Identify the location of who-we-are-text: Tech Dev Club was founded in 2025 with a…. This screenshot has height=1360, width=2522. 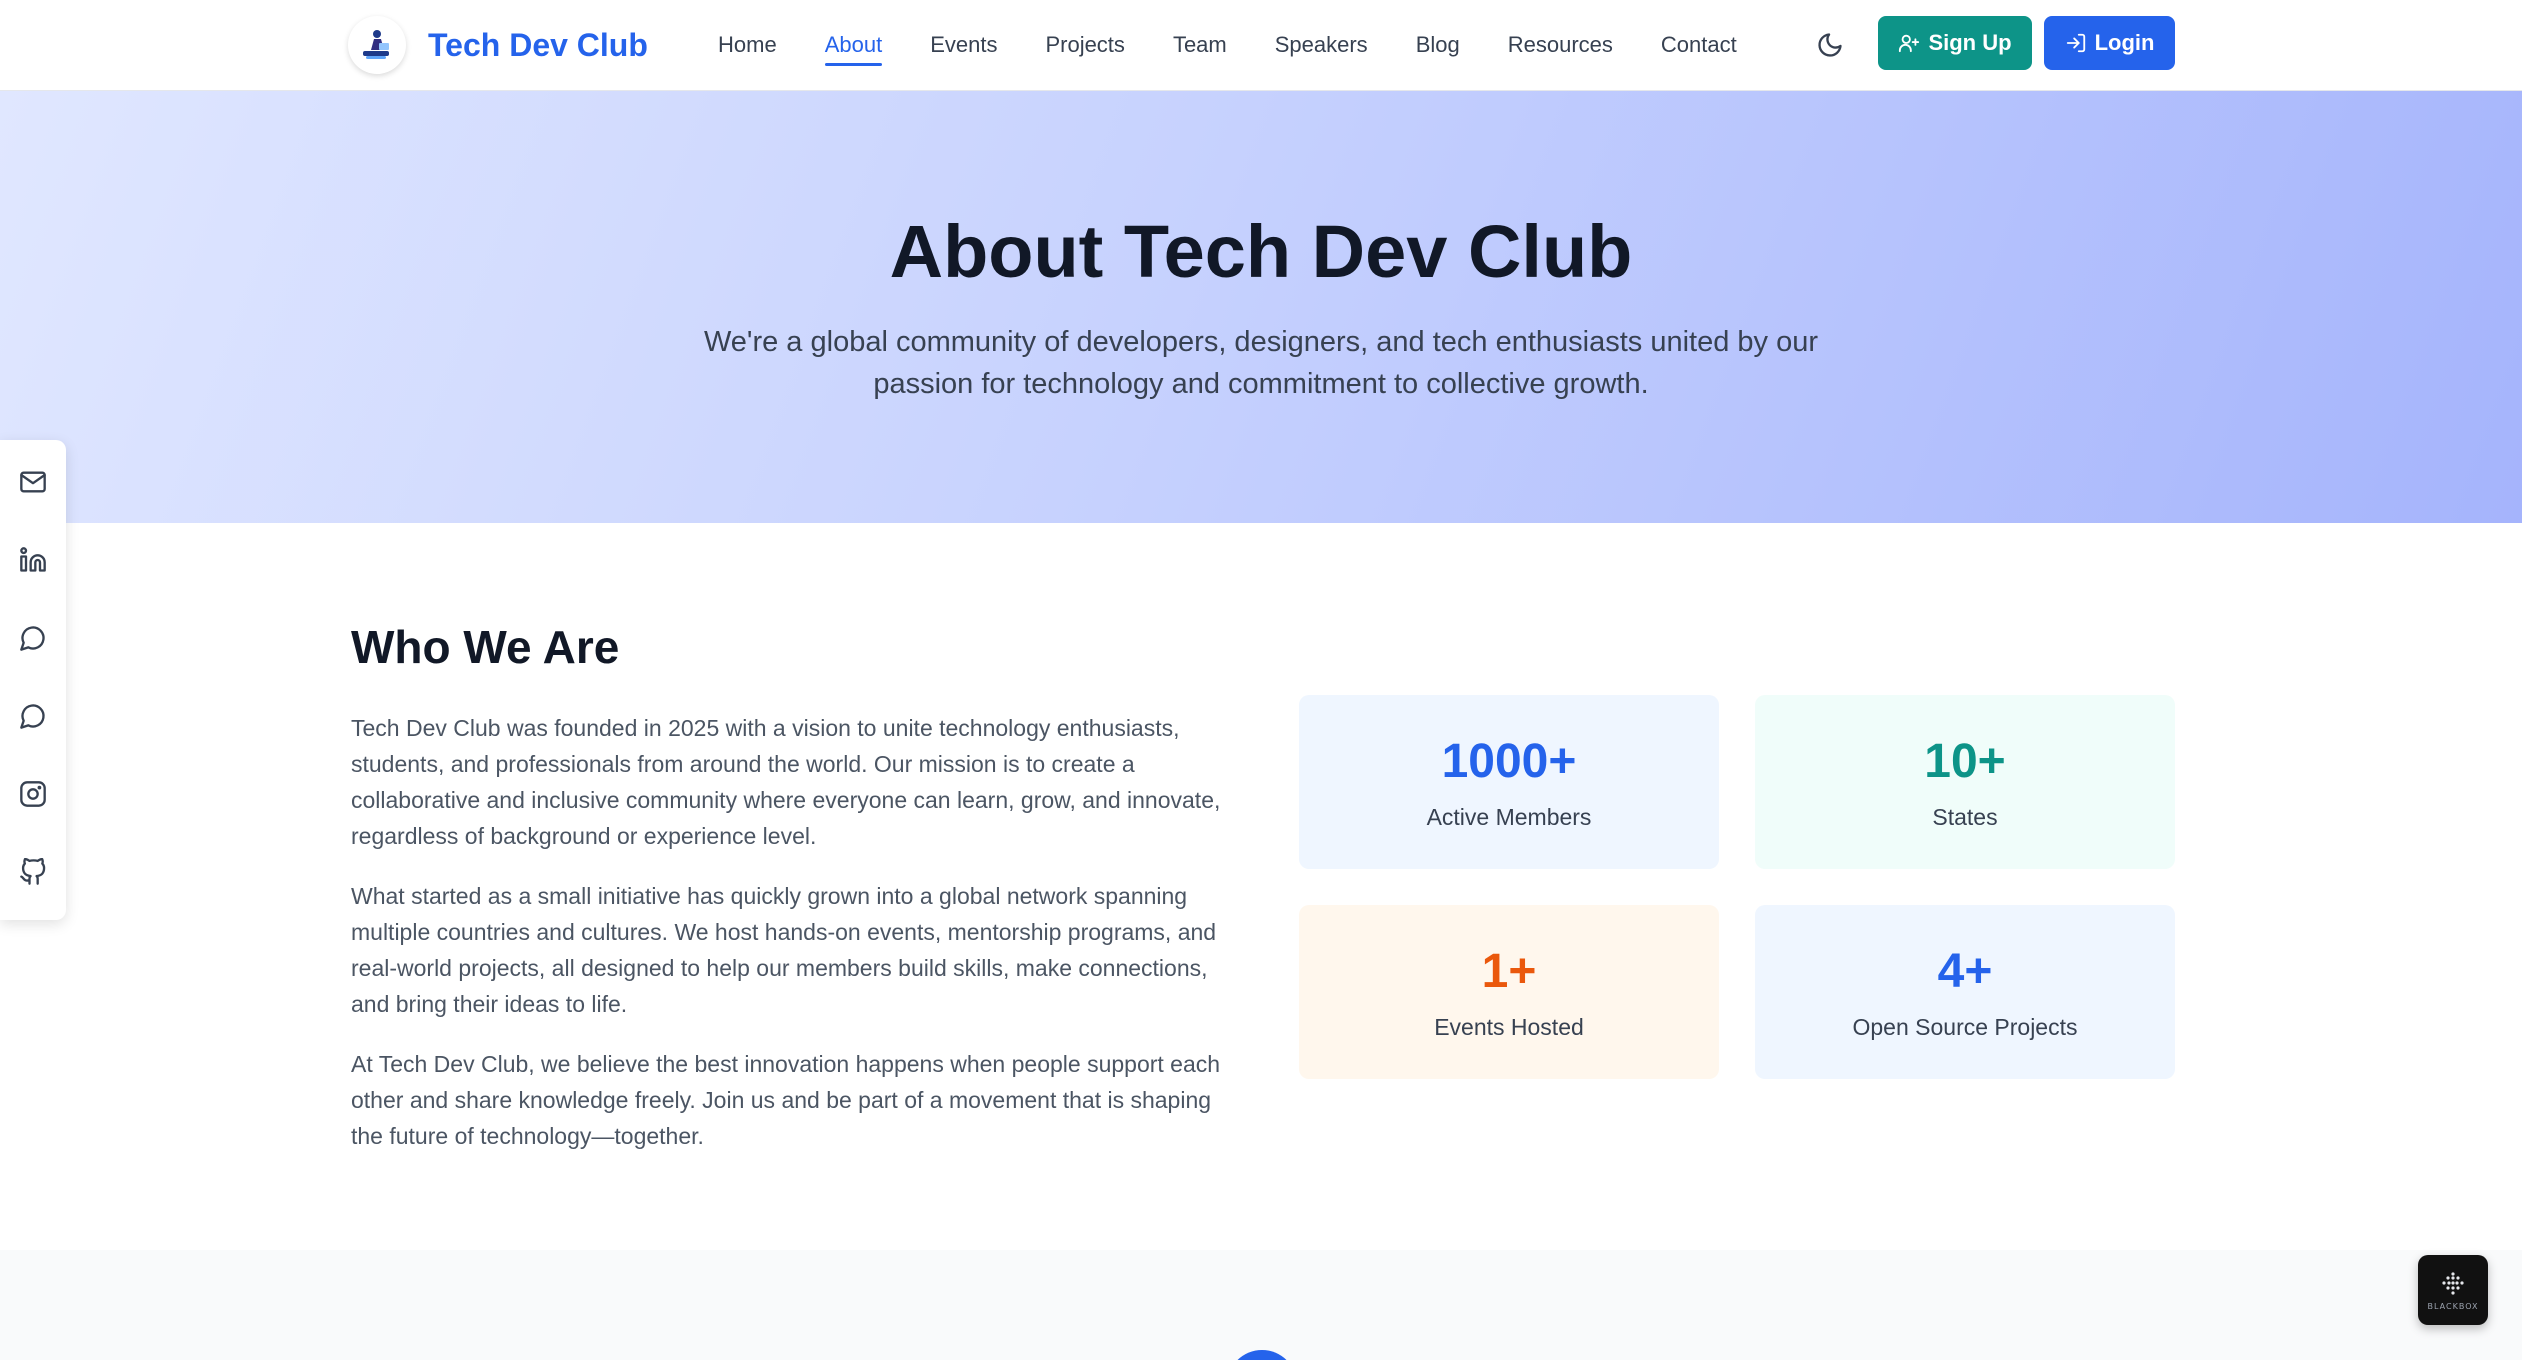
(791, 944).